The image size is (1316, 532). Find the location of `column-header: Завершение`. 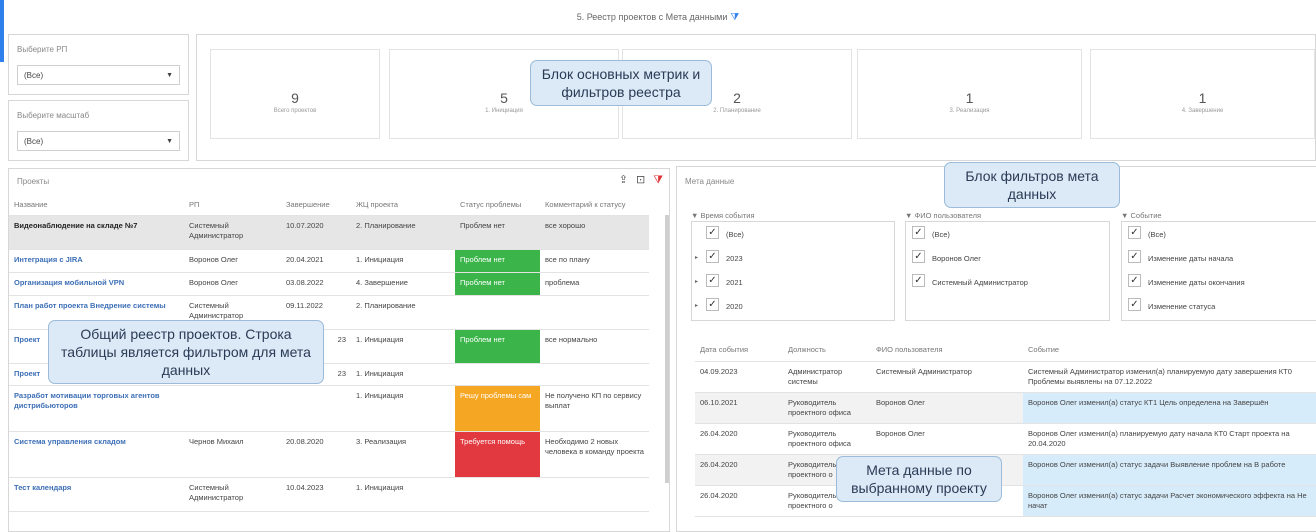

column-header: Завершение is located at coordinates (316, 205).